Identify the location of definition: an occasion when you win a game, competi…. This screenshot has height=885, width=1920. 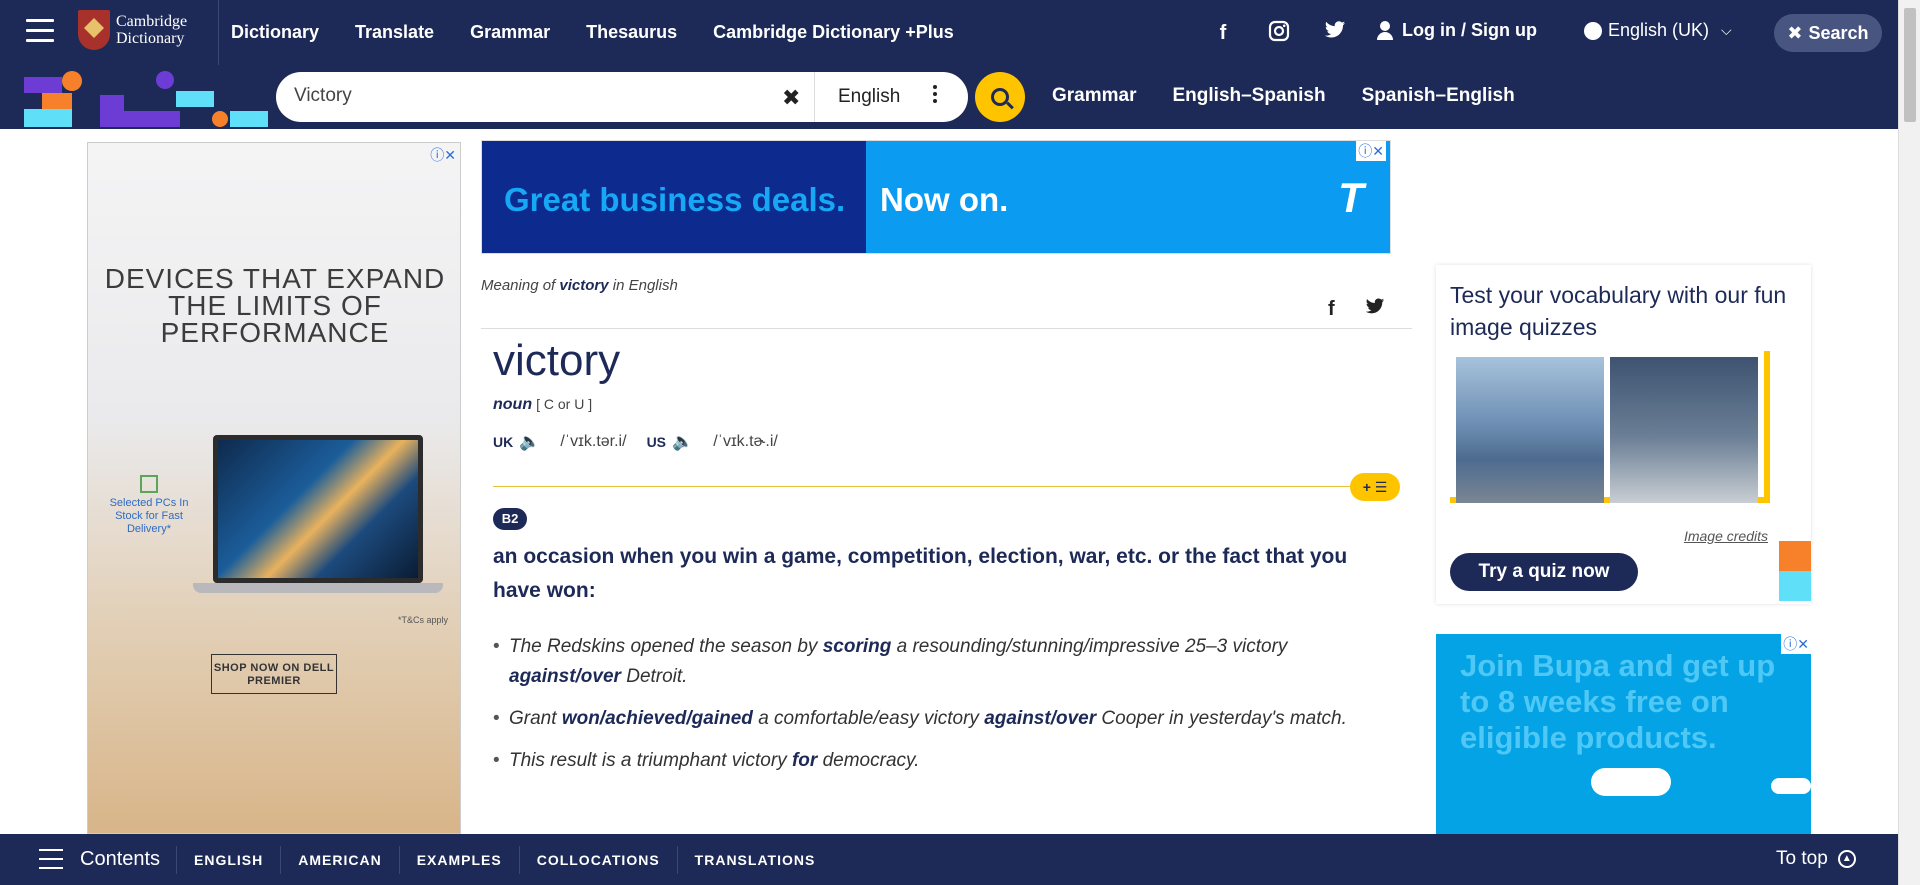
(920, 573).